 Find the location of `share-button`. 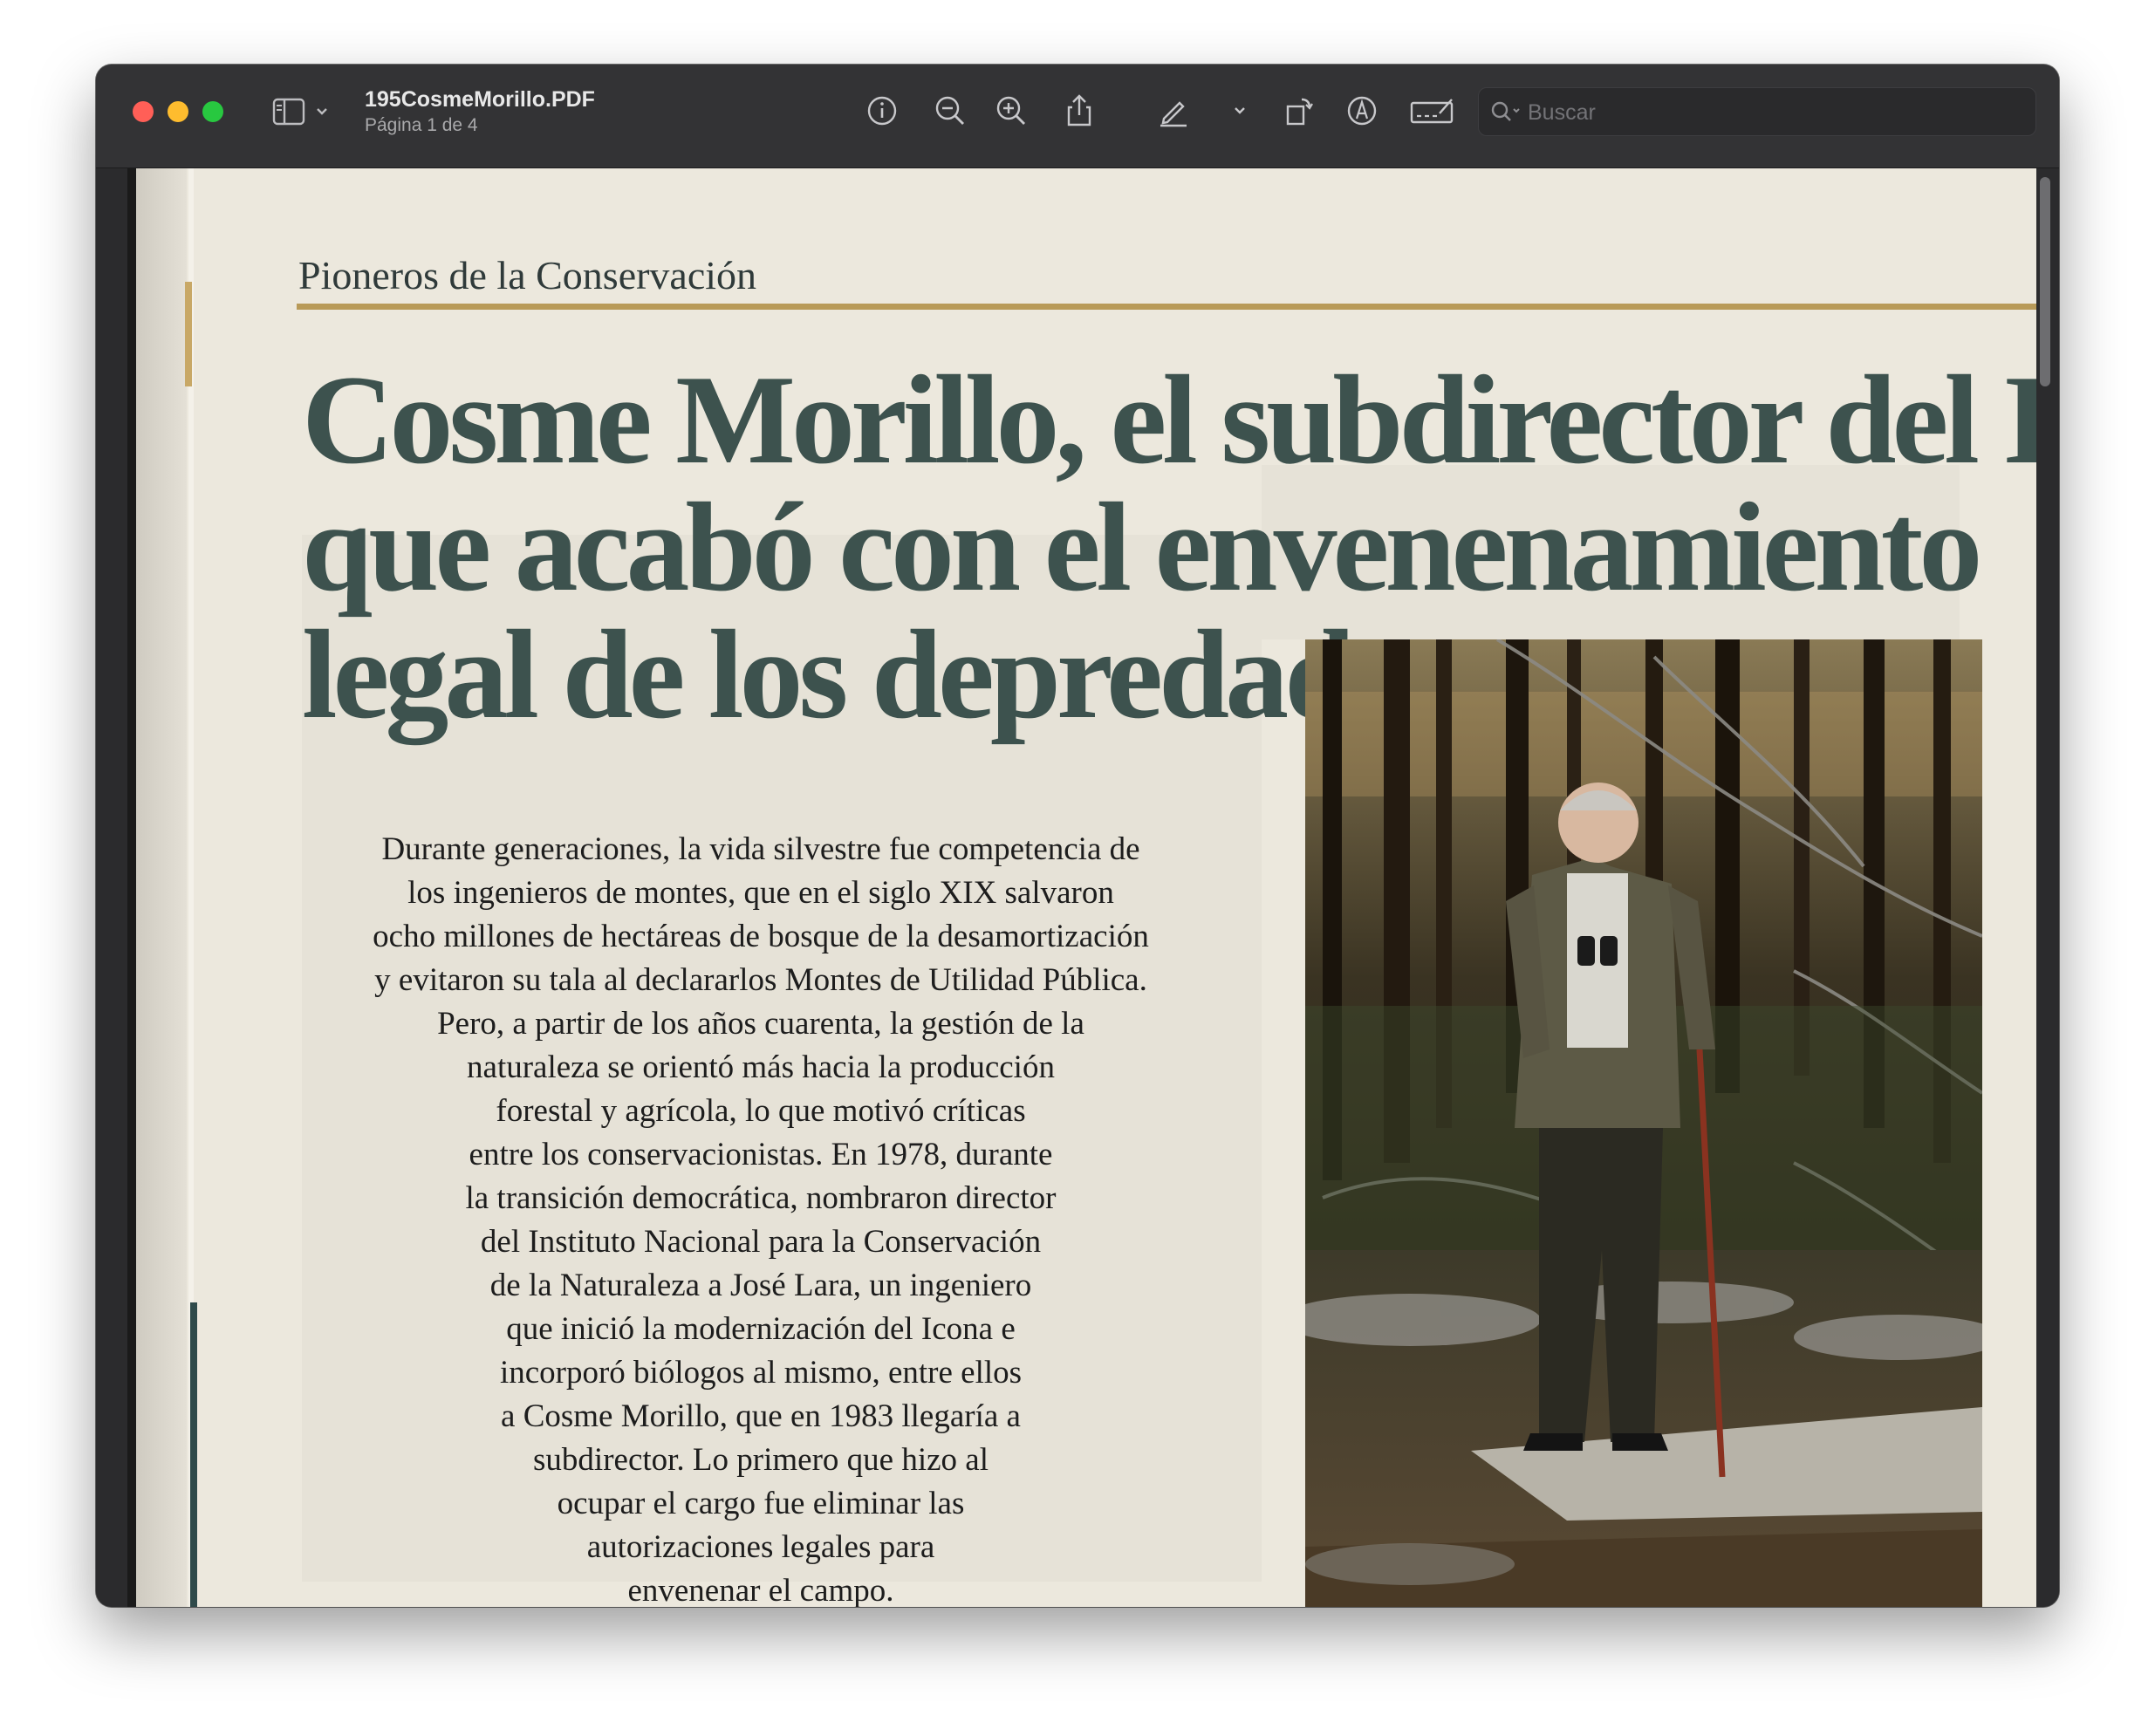

share-button is located at coordinates (1079, 111).